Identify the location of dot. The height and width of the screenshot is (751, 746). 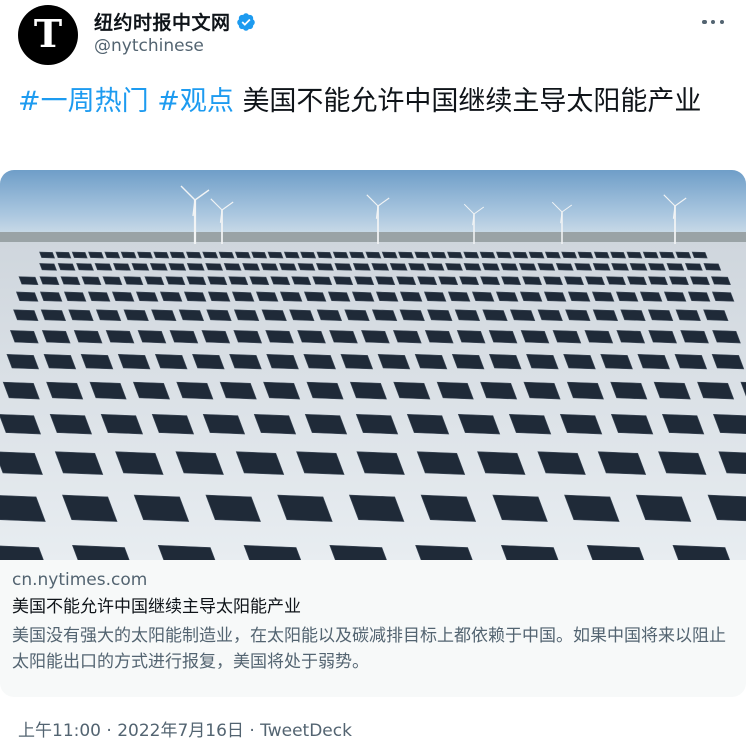
(713, 22).